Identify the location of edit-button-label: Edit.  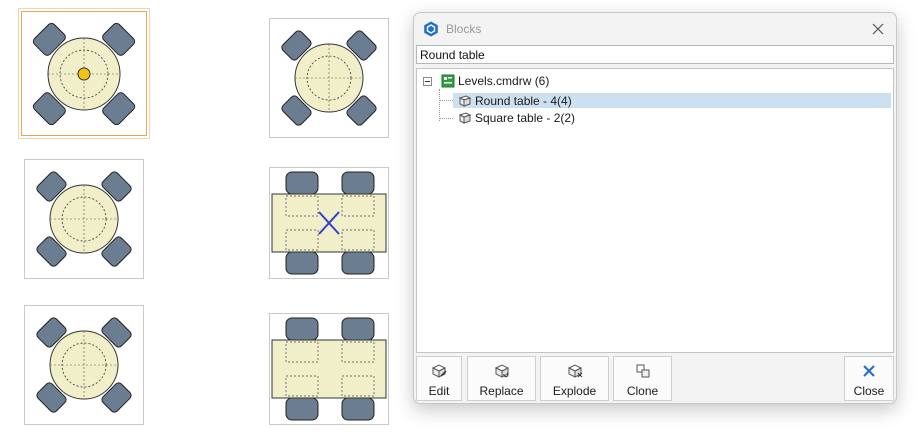
(439, 391).